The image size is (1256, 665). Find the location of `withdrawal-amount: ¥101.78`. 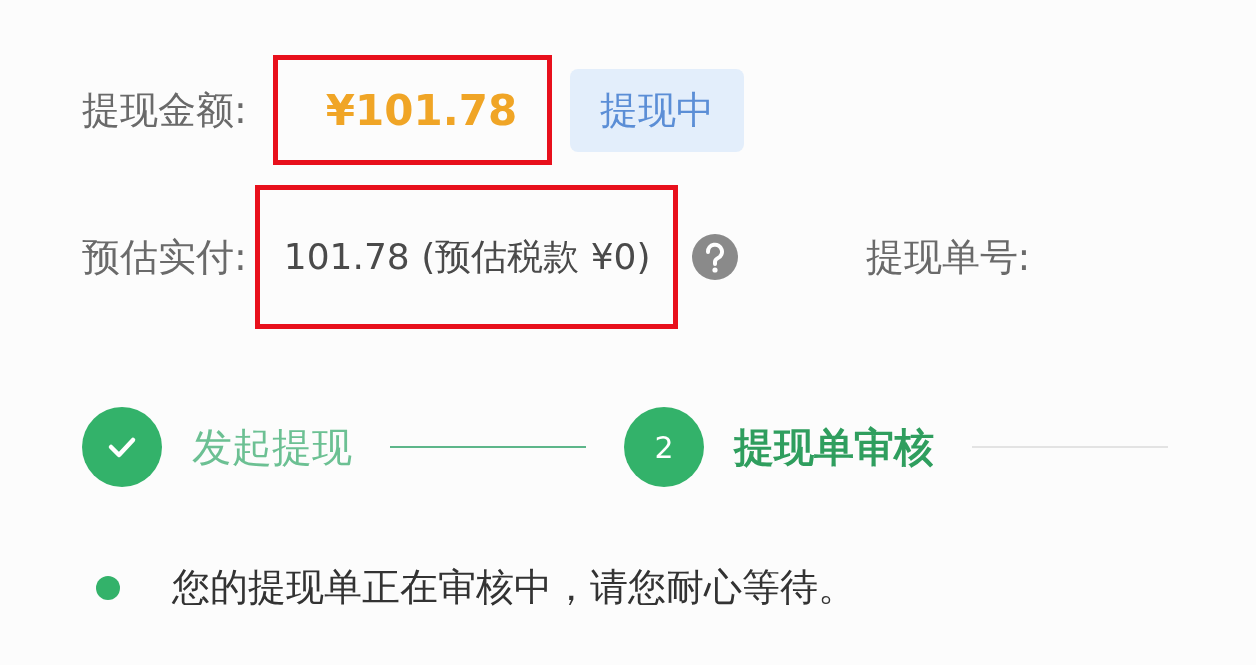

withdrawal-amount: ¥101.78 is located at coordinates (421, 110).